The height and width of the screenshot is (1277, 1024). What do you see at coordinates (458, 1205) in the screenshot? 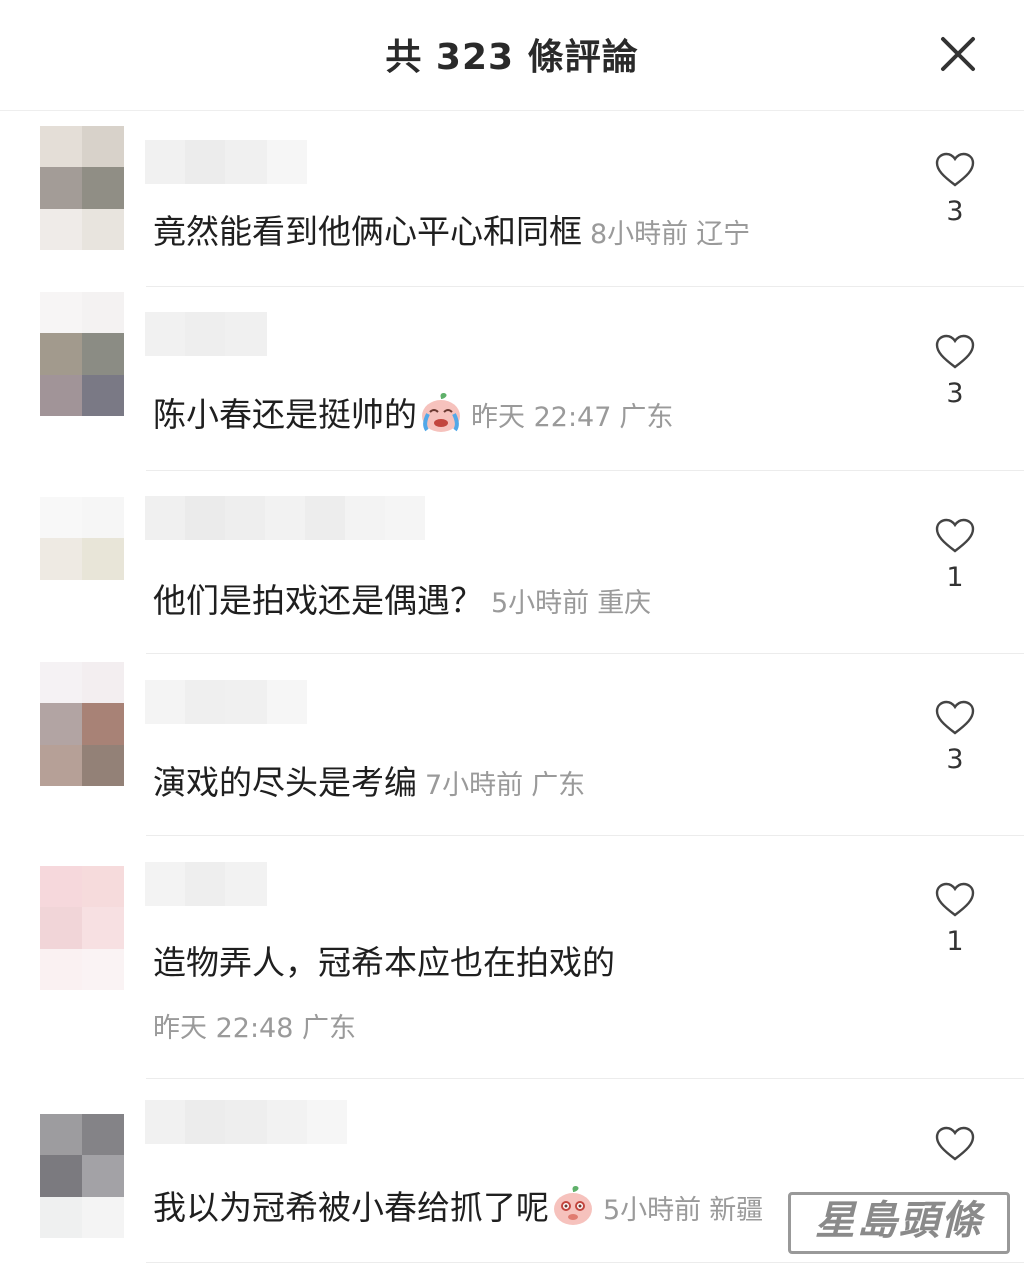
I see `comment-text: 我以为冠希被小春给抓了呢 5小時前 新疆` at bounding box center [458, 1205].